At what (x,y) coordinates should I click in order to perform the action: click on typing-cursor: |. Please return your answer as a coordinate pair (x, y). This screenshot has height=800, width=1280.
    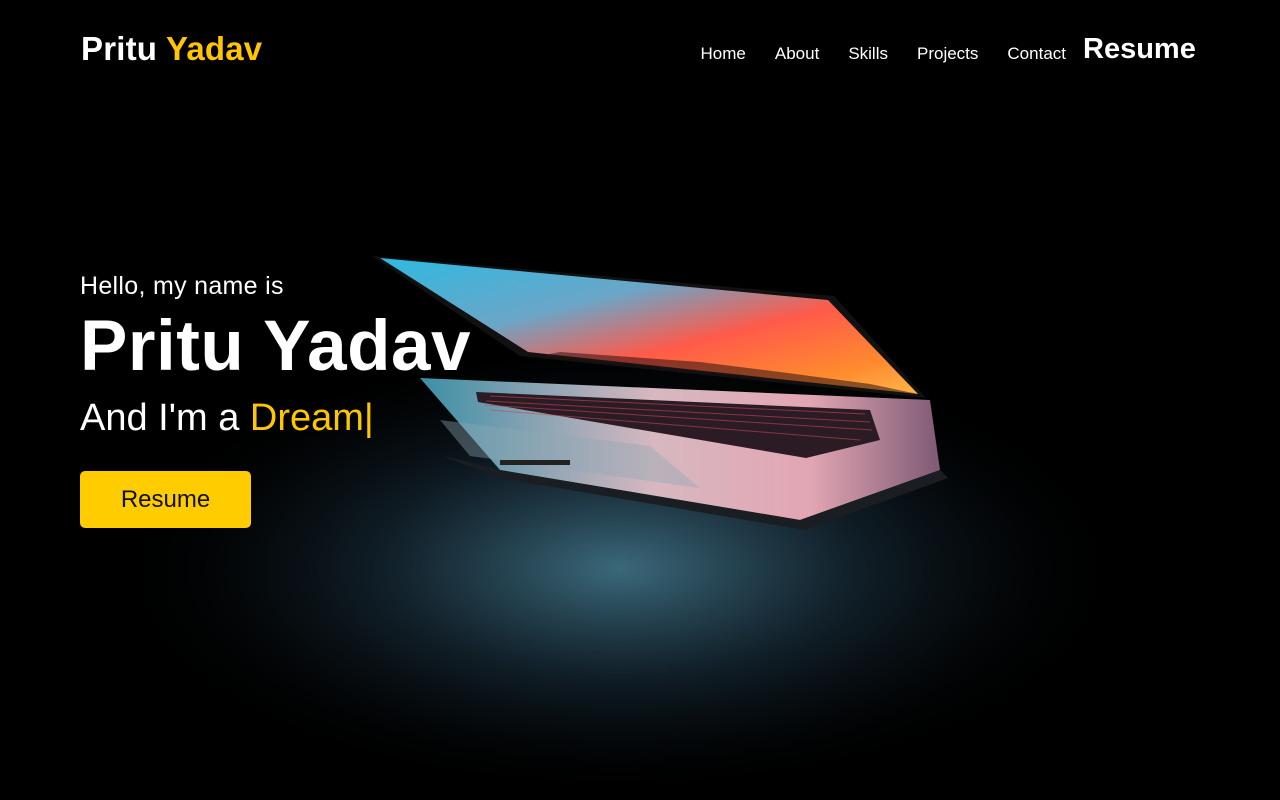
    Looking at the image, I should click on (368, 418).